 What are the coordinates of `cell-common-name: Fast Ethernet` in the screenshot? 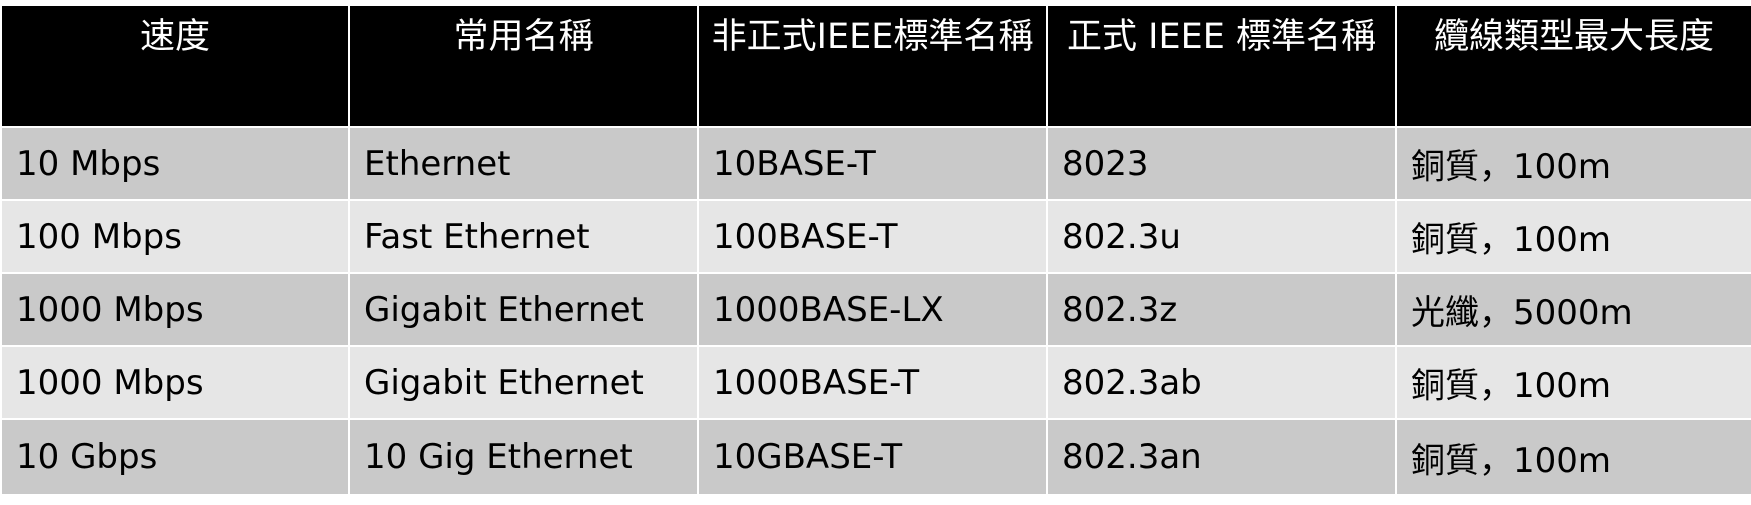 It's located at (523, 236).